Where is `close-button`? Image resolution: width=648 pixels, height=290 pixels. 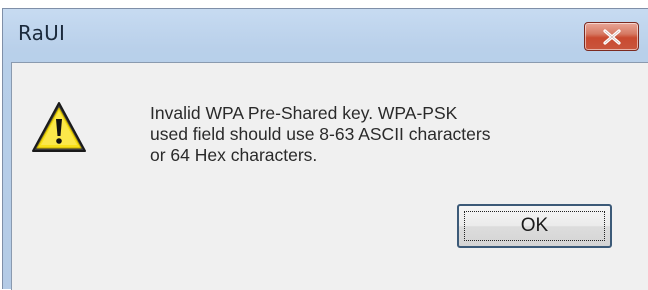 close-button is located at coordinates (611, 36).